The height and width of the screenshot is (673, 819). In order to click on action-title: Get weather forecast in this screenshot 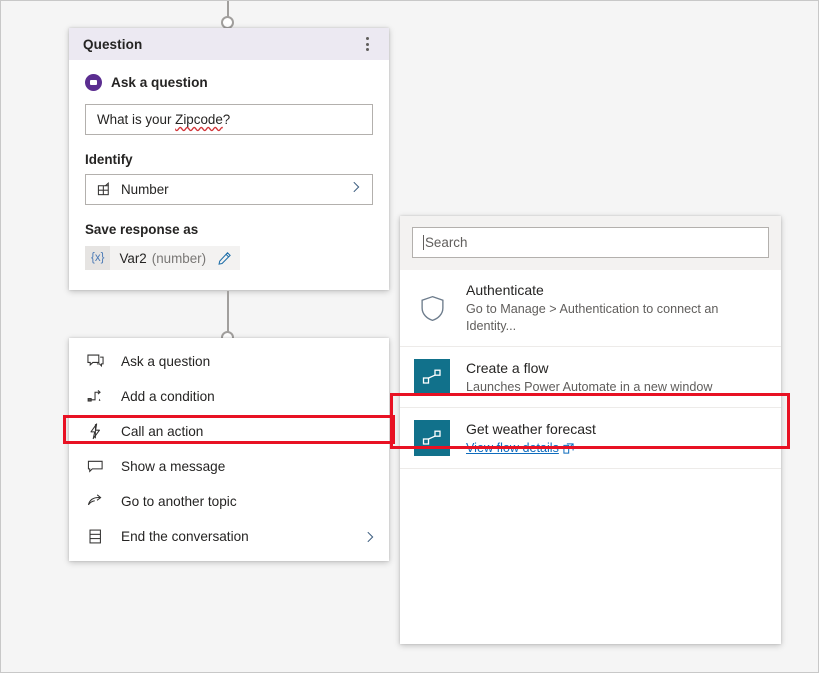, I will do `click(531, 428)`.